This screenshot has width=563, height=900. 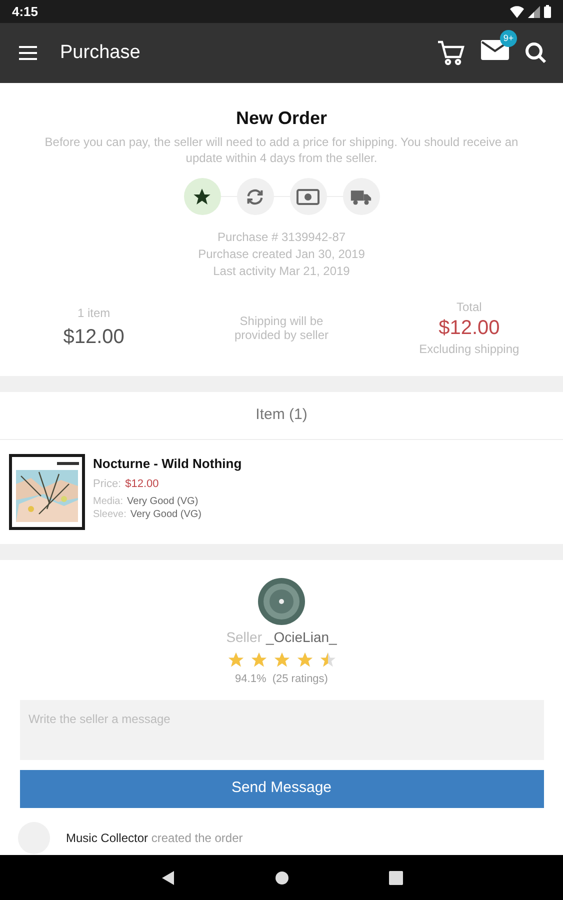 I want to click on search-button, so click(x=536, y=53).